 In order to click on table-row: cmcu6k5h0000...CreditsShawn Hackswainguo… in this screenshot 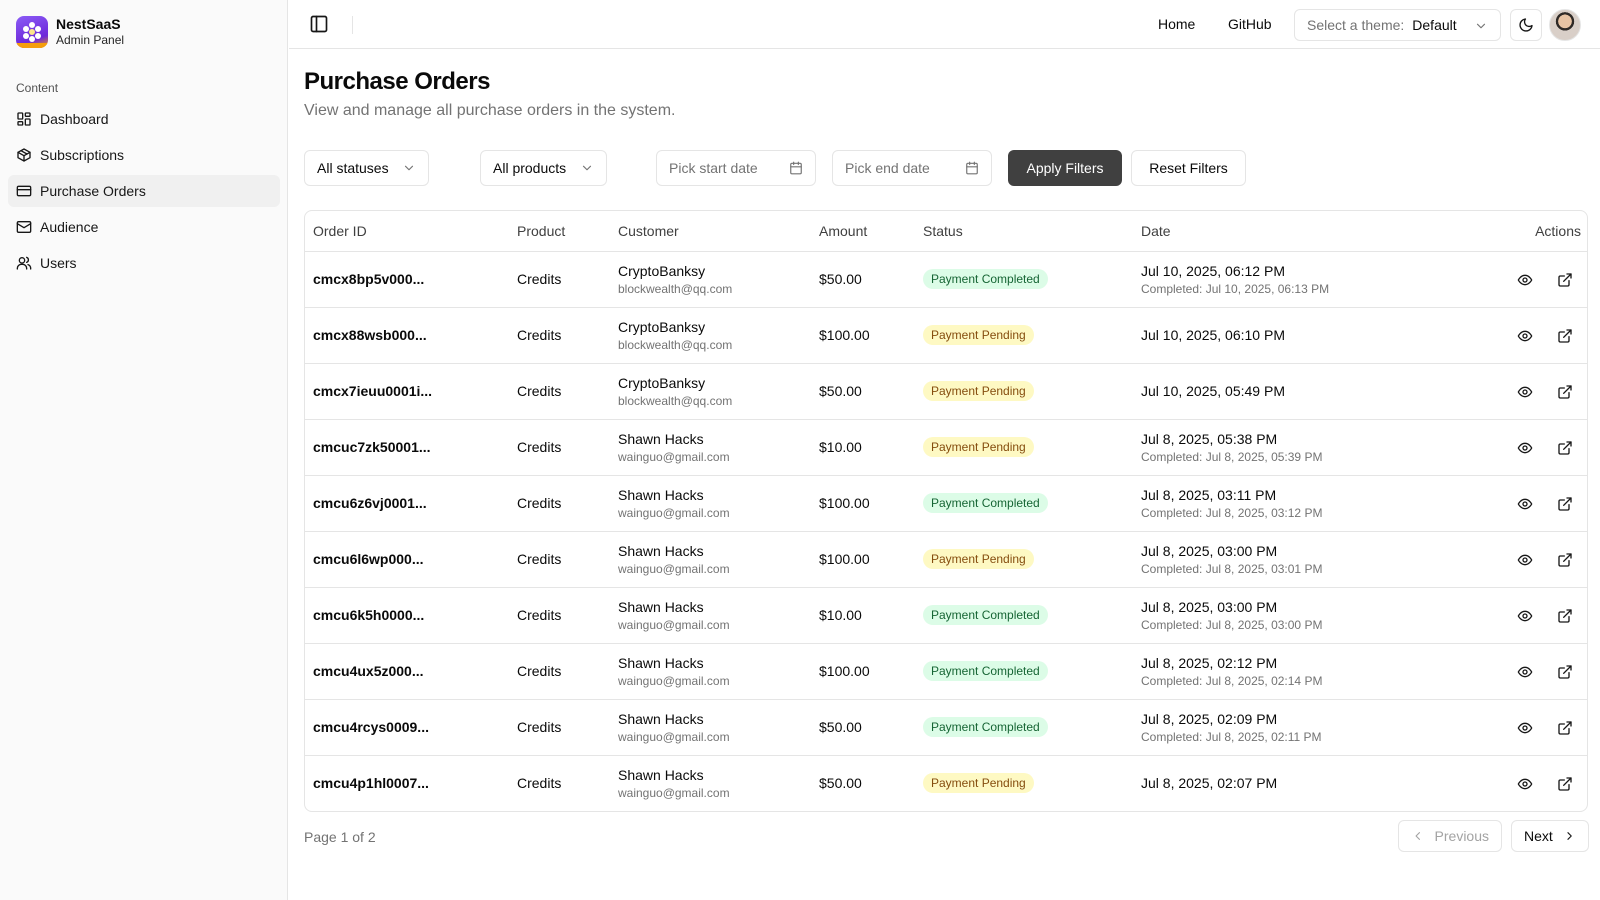, I will do `click(946, 615)`.